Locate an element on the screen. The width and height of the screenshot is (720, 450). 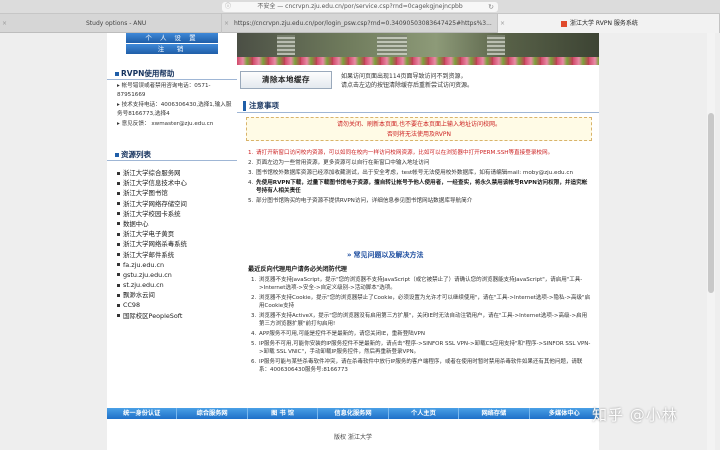
footer-link: 多媒体中心 is located at coordinates (564, 413).